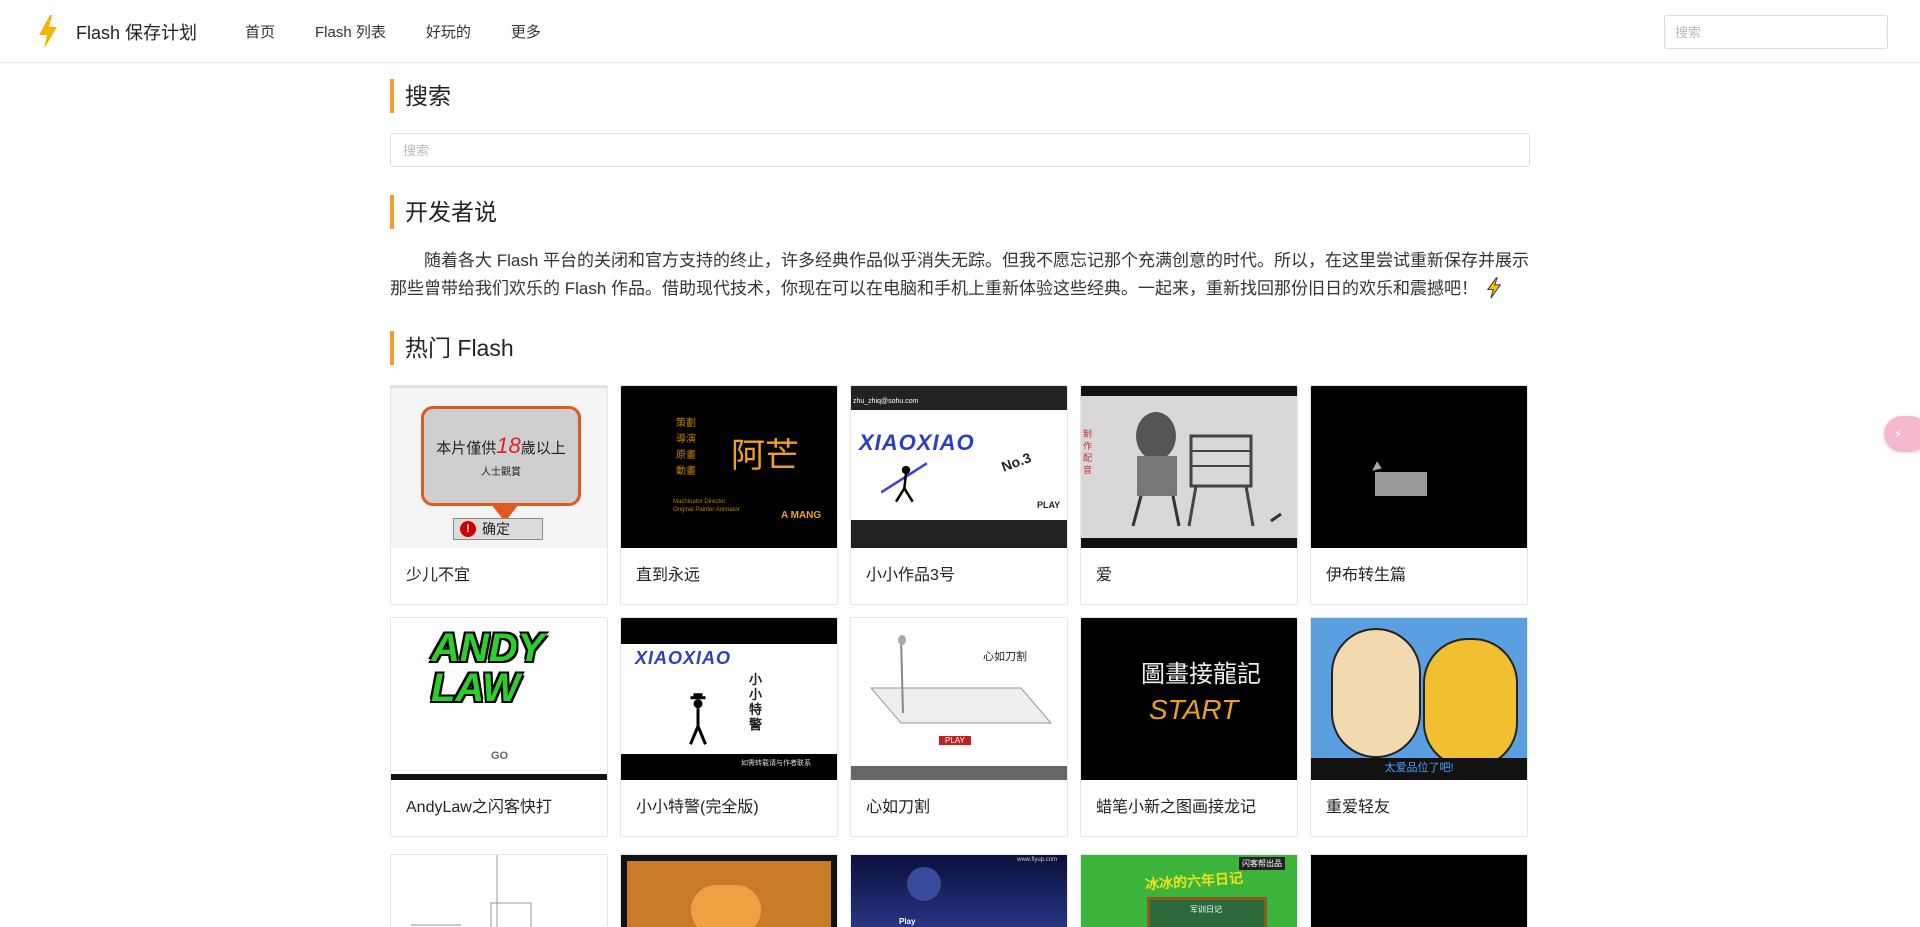 The height and width of the screenshot is (927, 1920). I want to click on nav-link-fun: 好玩的, so click(448, 31).